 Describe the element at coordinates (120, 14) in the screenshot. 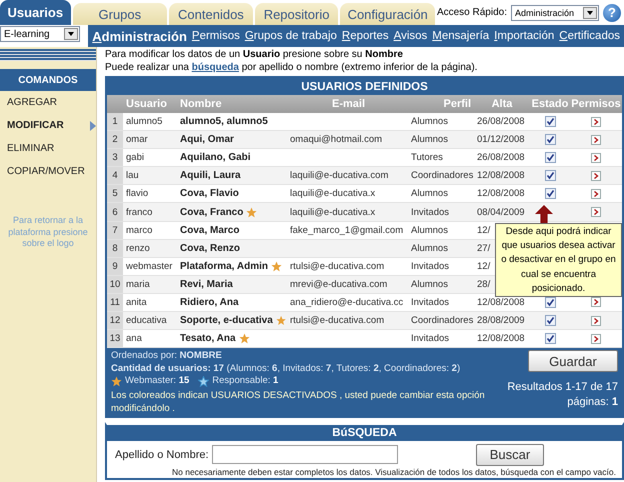

I see `top-tab: Grupos` at that location.